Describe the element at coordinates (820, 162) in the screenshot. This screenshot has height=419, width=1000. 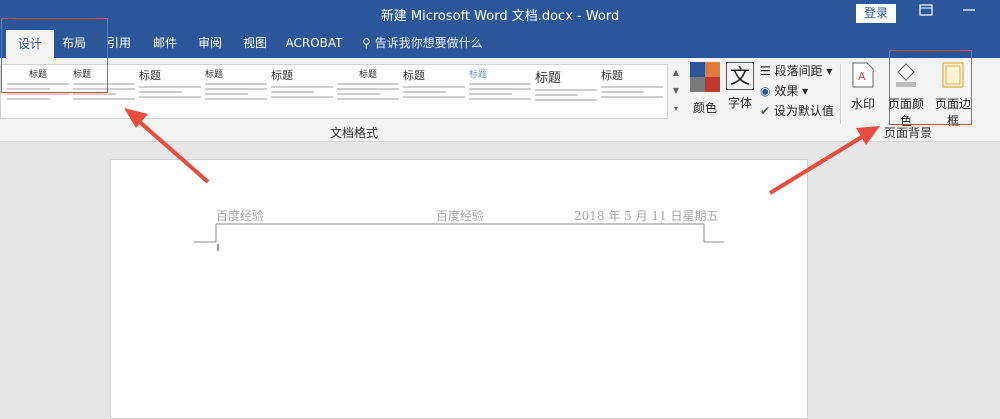
I see `annotation-arrow-right` at that location.